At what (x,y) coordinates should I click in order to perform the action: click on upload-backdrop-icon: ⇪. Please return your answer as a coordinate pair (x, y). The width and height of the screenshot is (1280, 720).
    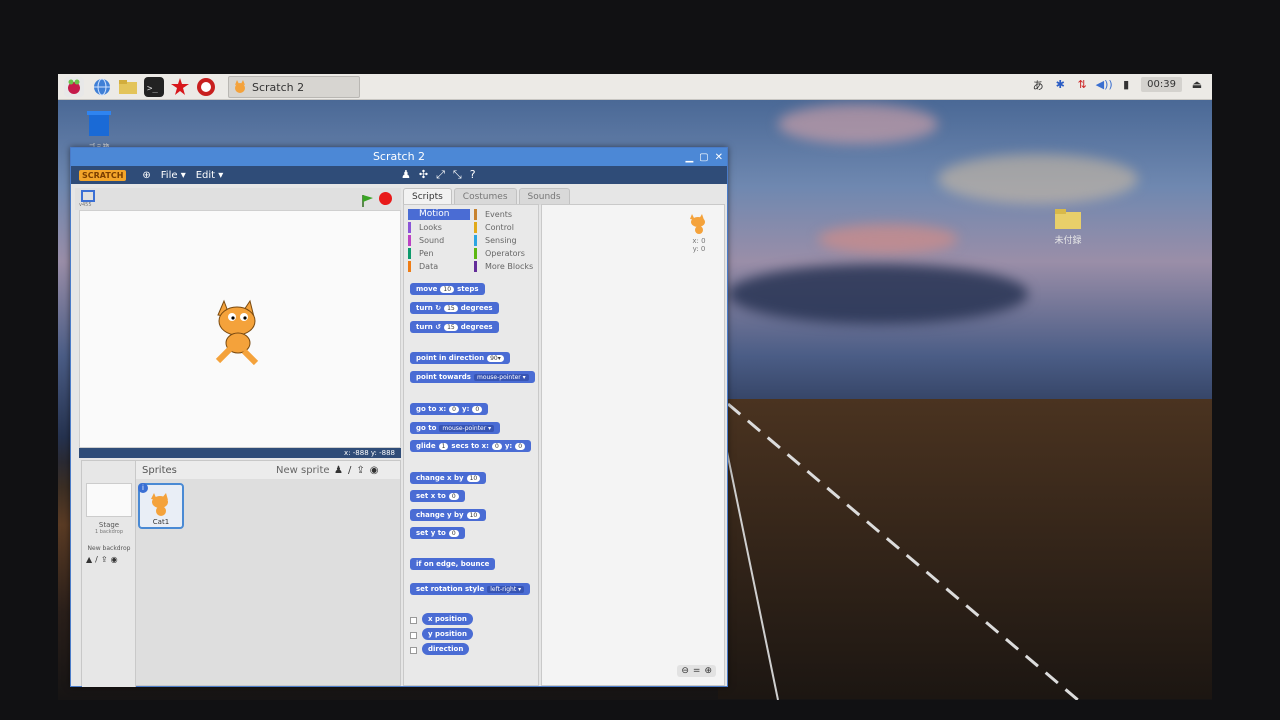
    Looking at the image, I should click on (104, 559).